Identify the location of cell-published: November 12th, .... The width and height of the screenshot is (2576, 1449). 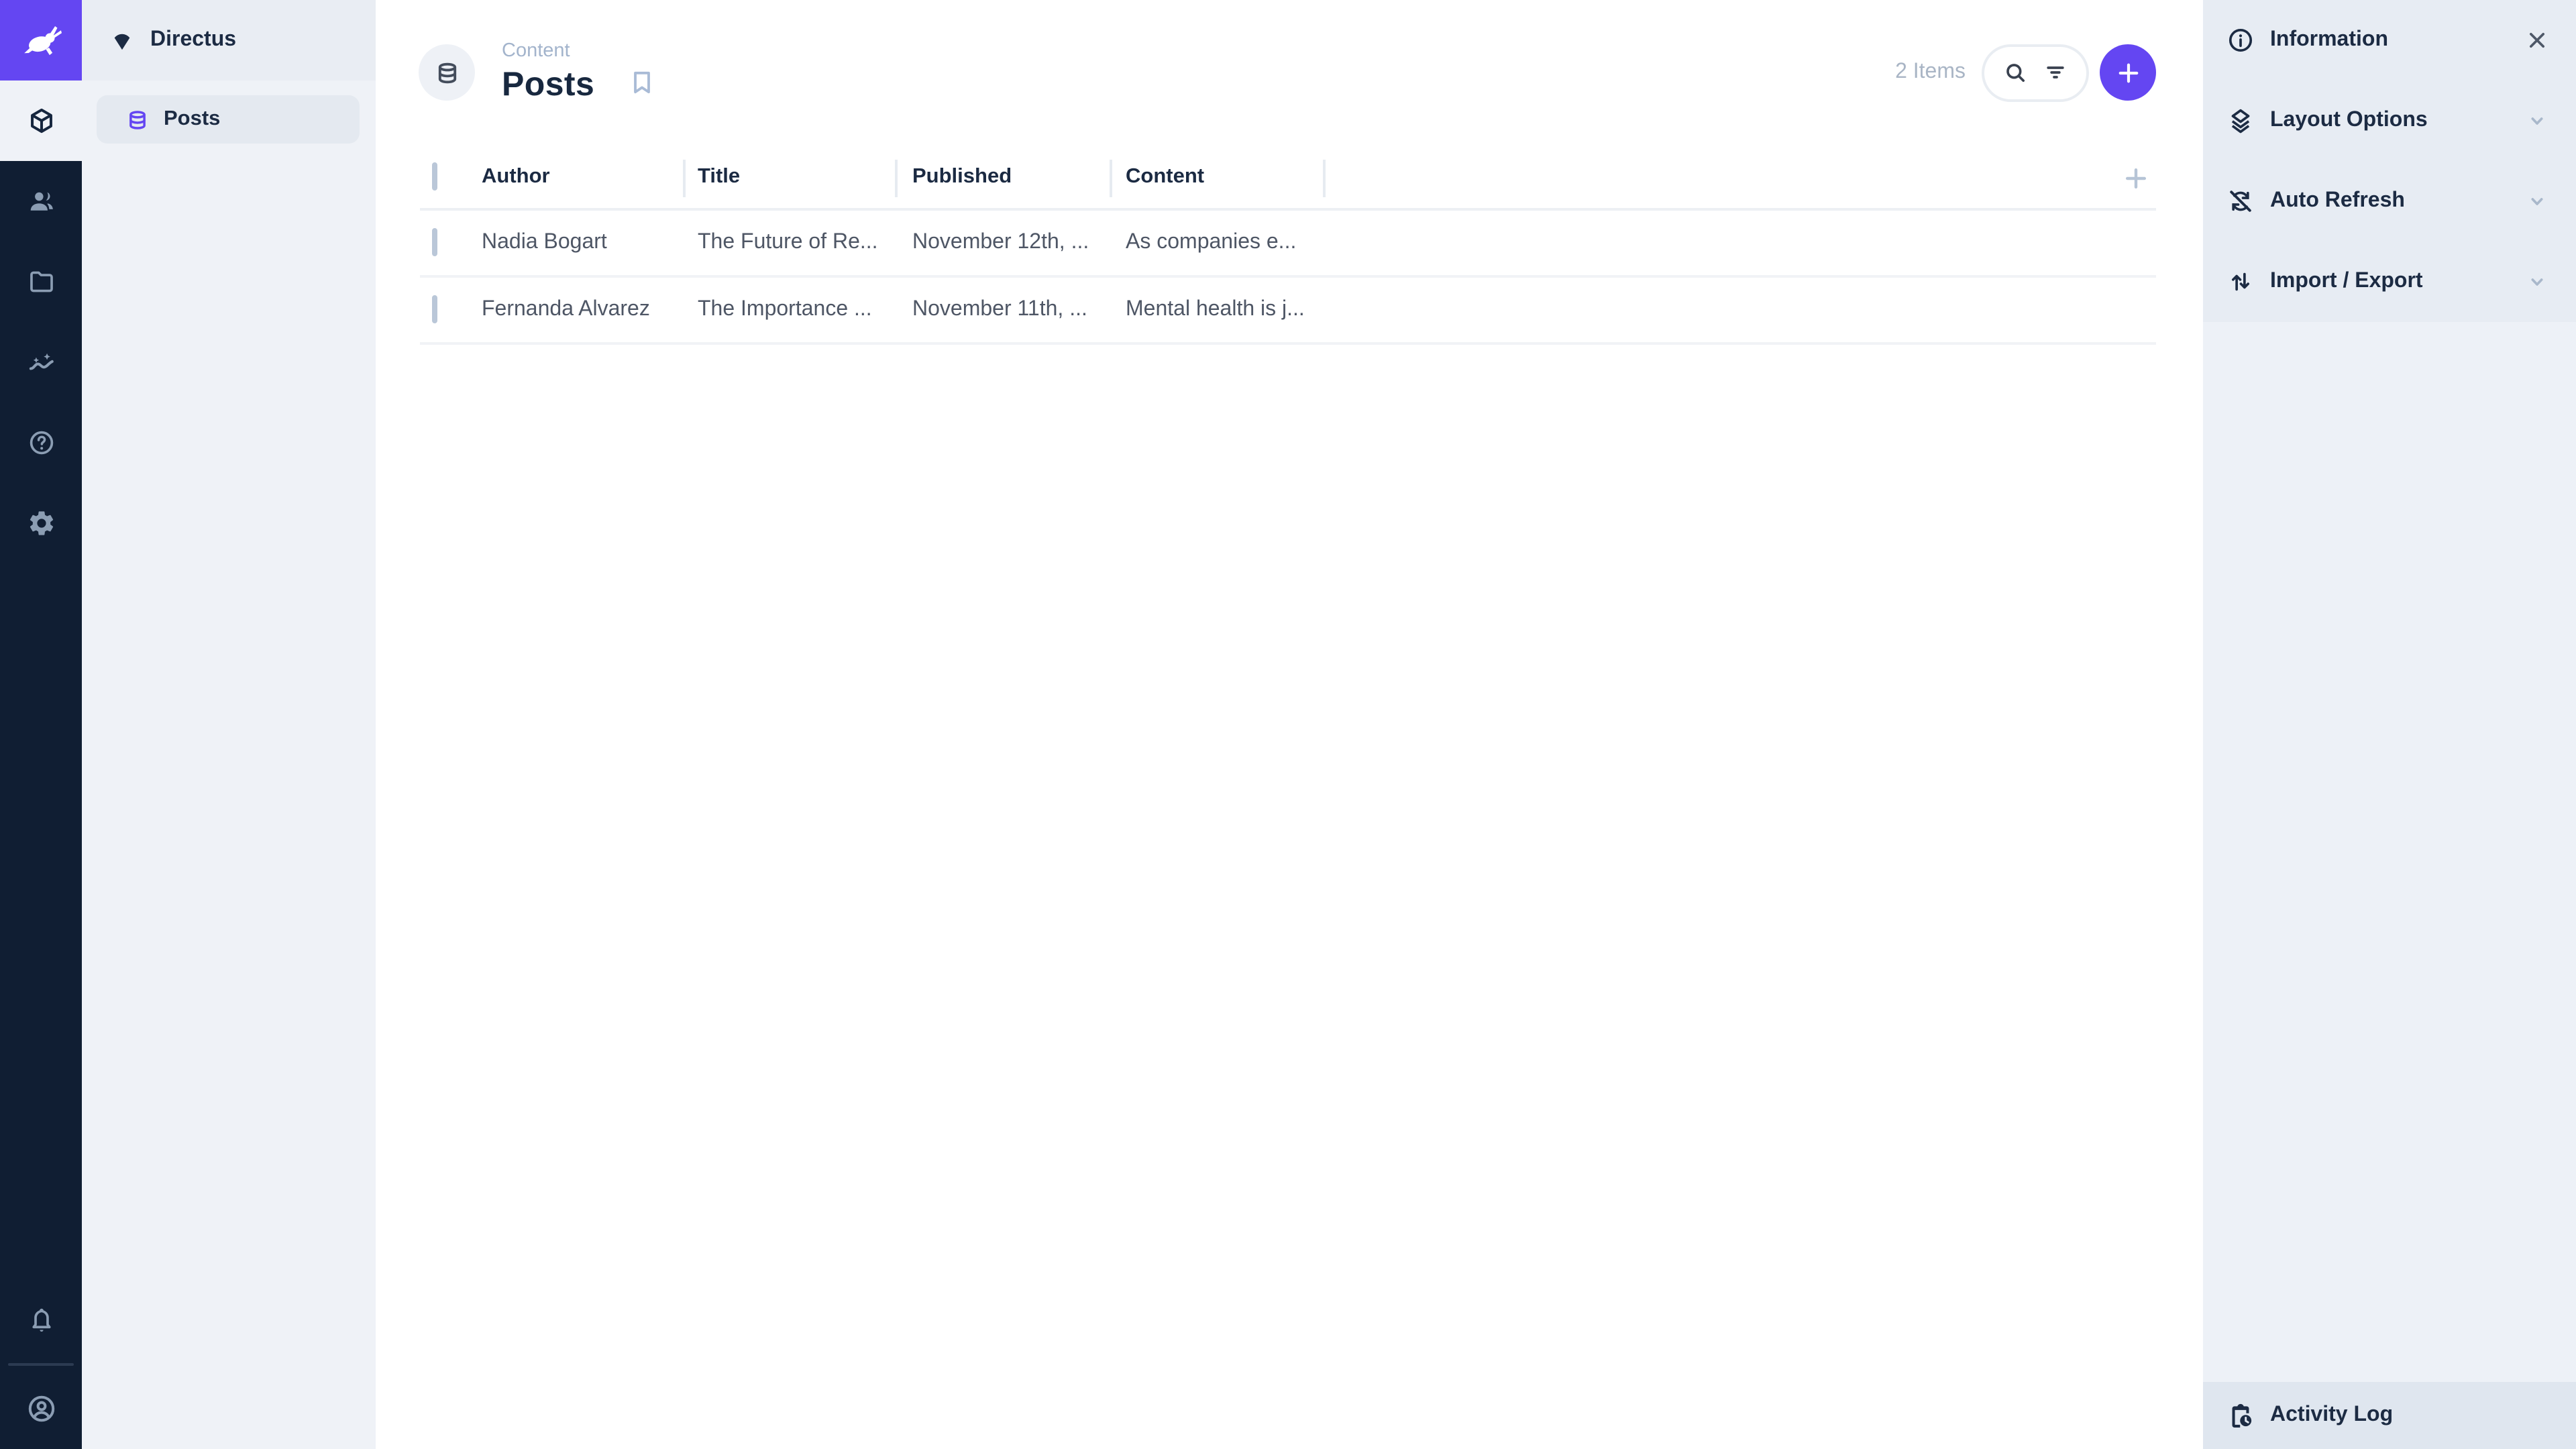
(1000, 242).